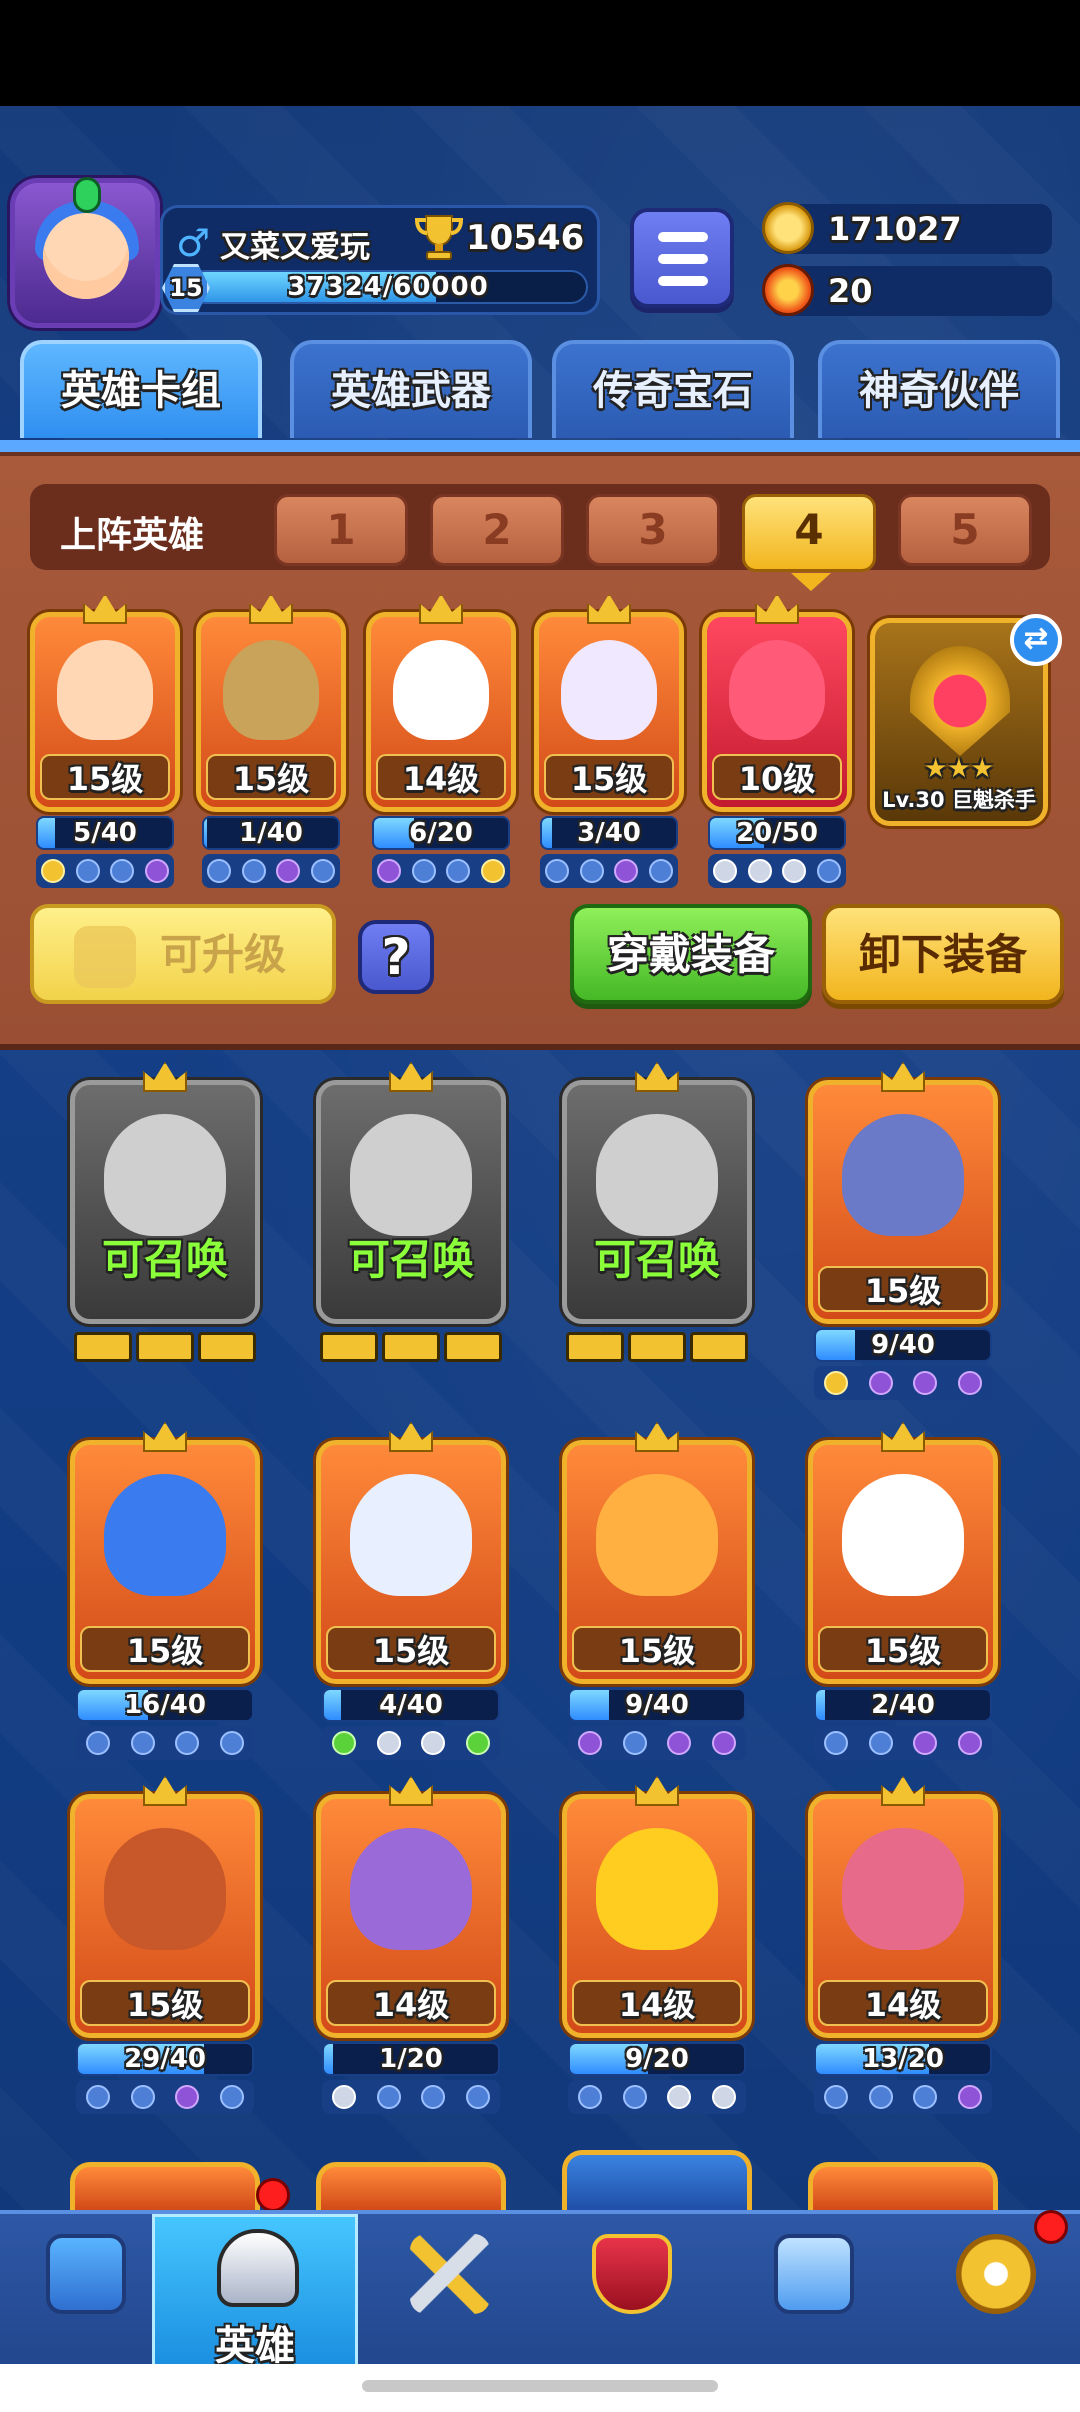 This screenshot has height=2412, width=1080. Describe the element at coordinates (657, 2059) in the screenshot. I see `hero-progress-bar: 9/20` at that location.